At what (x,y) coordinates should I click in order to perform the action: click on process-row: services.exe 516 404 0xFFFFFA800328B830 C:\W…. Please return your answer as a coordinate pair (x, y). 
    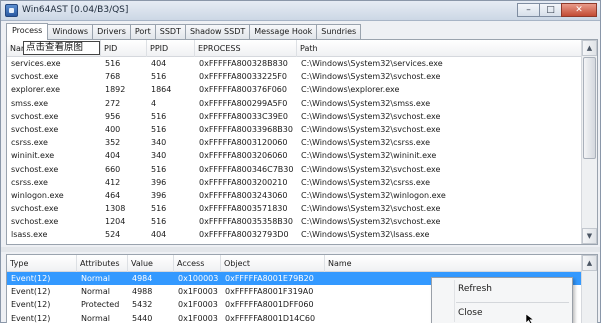
    Looking at the image, I should click on (302, 63).